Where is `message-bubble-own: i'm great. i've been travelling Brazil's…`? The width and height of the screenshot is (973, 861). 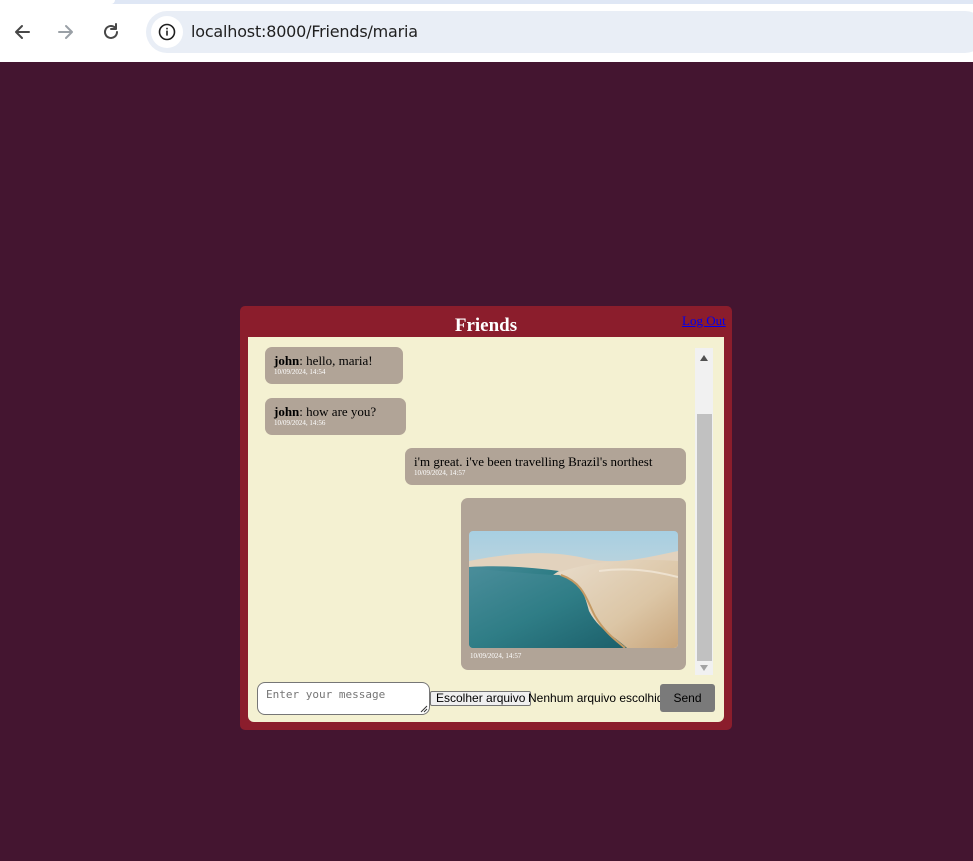 message-bubble-own: i'm great. i've been travelling Brazil's… is located at coordinates (545, 466).